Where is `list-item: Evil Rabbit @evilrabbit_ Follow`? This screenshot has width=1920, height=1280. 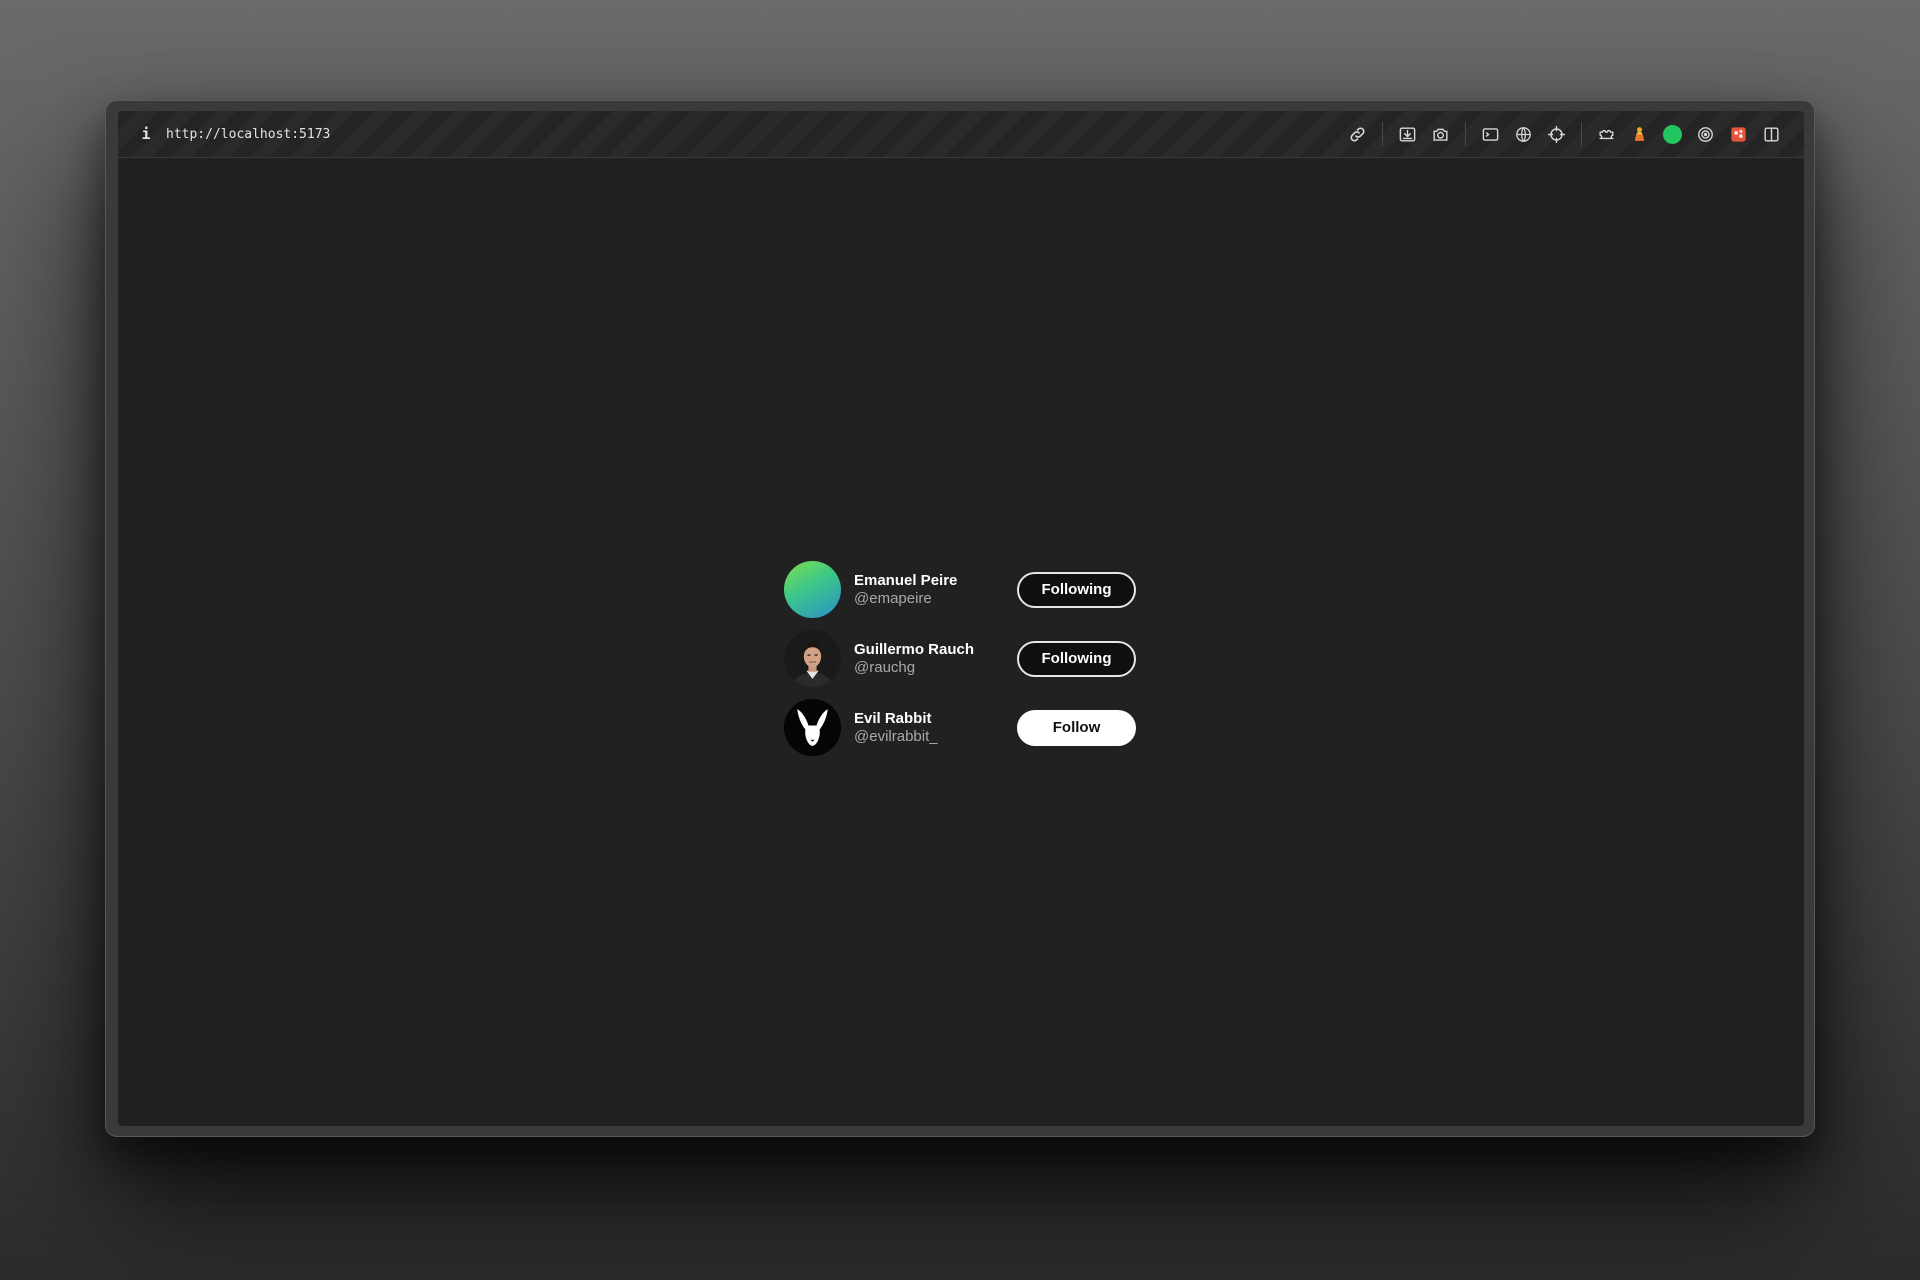 list-item: Evil Rabbit @evilrabbit_ Follow is located at coordinates (960, 727).